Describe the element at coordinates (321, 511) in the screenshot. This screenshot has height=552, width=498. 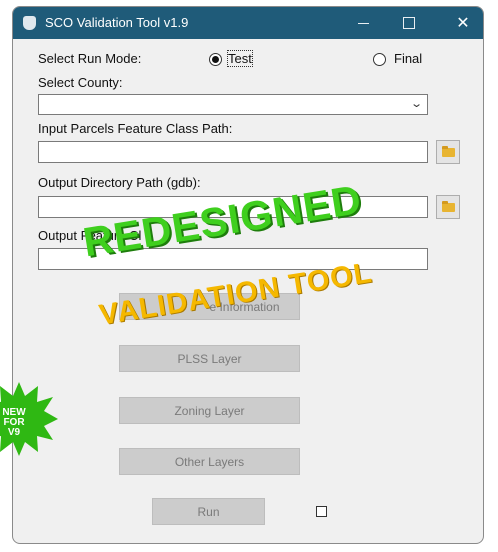
I see `checkbox` at that location.